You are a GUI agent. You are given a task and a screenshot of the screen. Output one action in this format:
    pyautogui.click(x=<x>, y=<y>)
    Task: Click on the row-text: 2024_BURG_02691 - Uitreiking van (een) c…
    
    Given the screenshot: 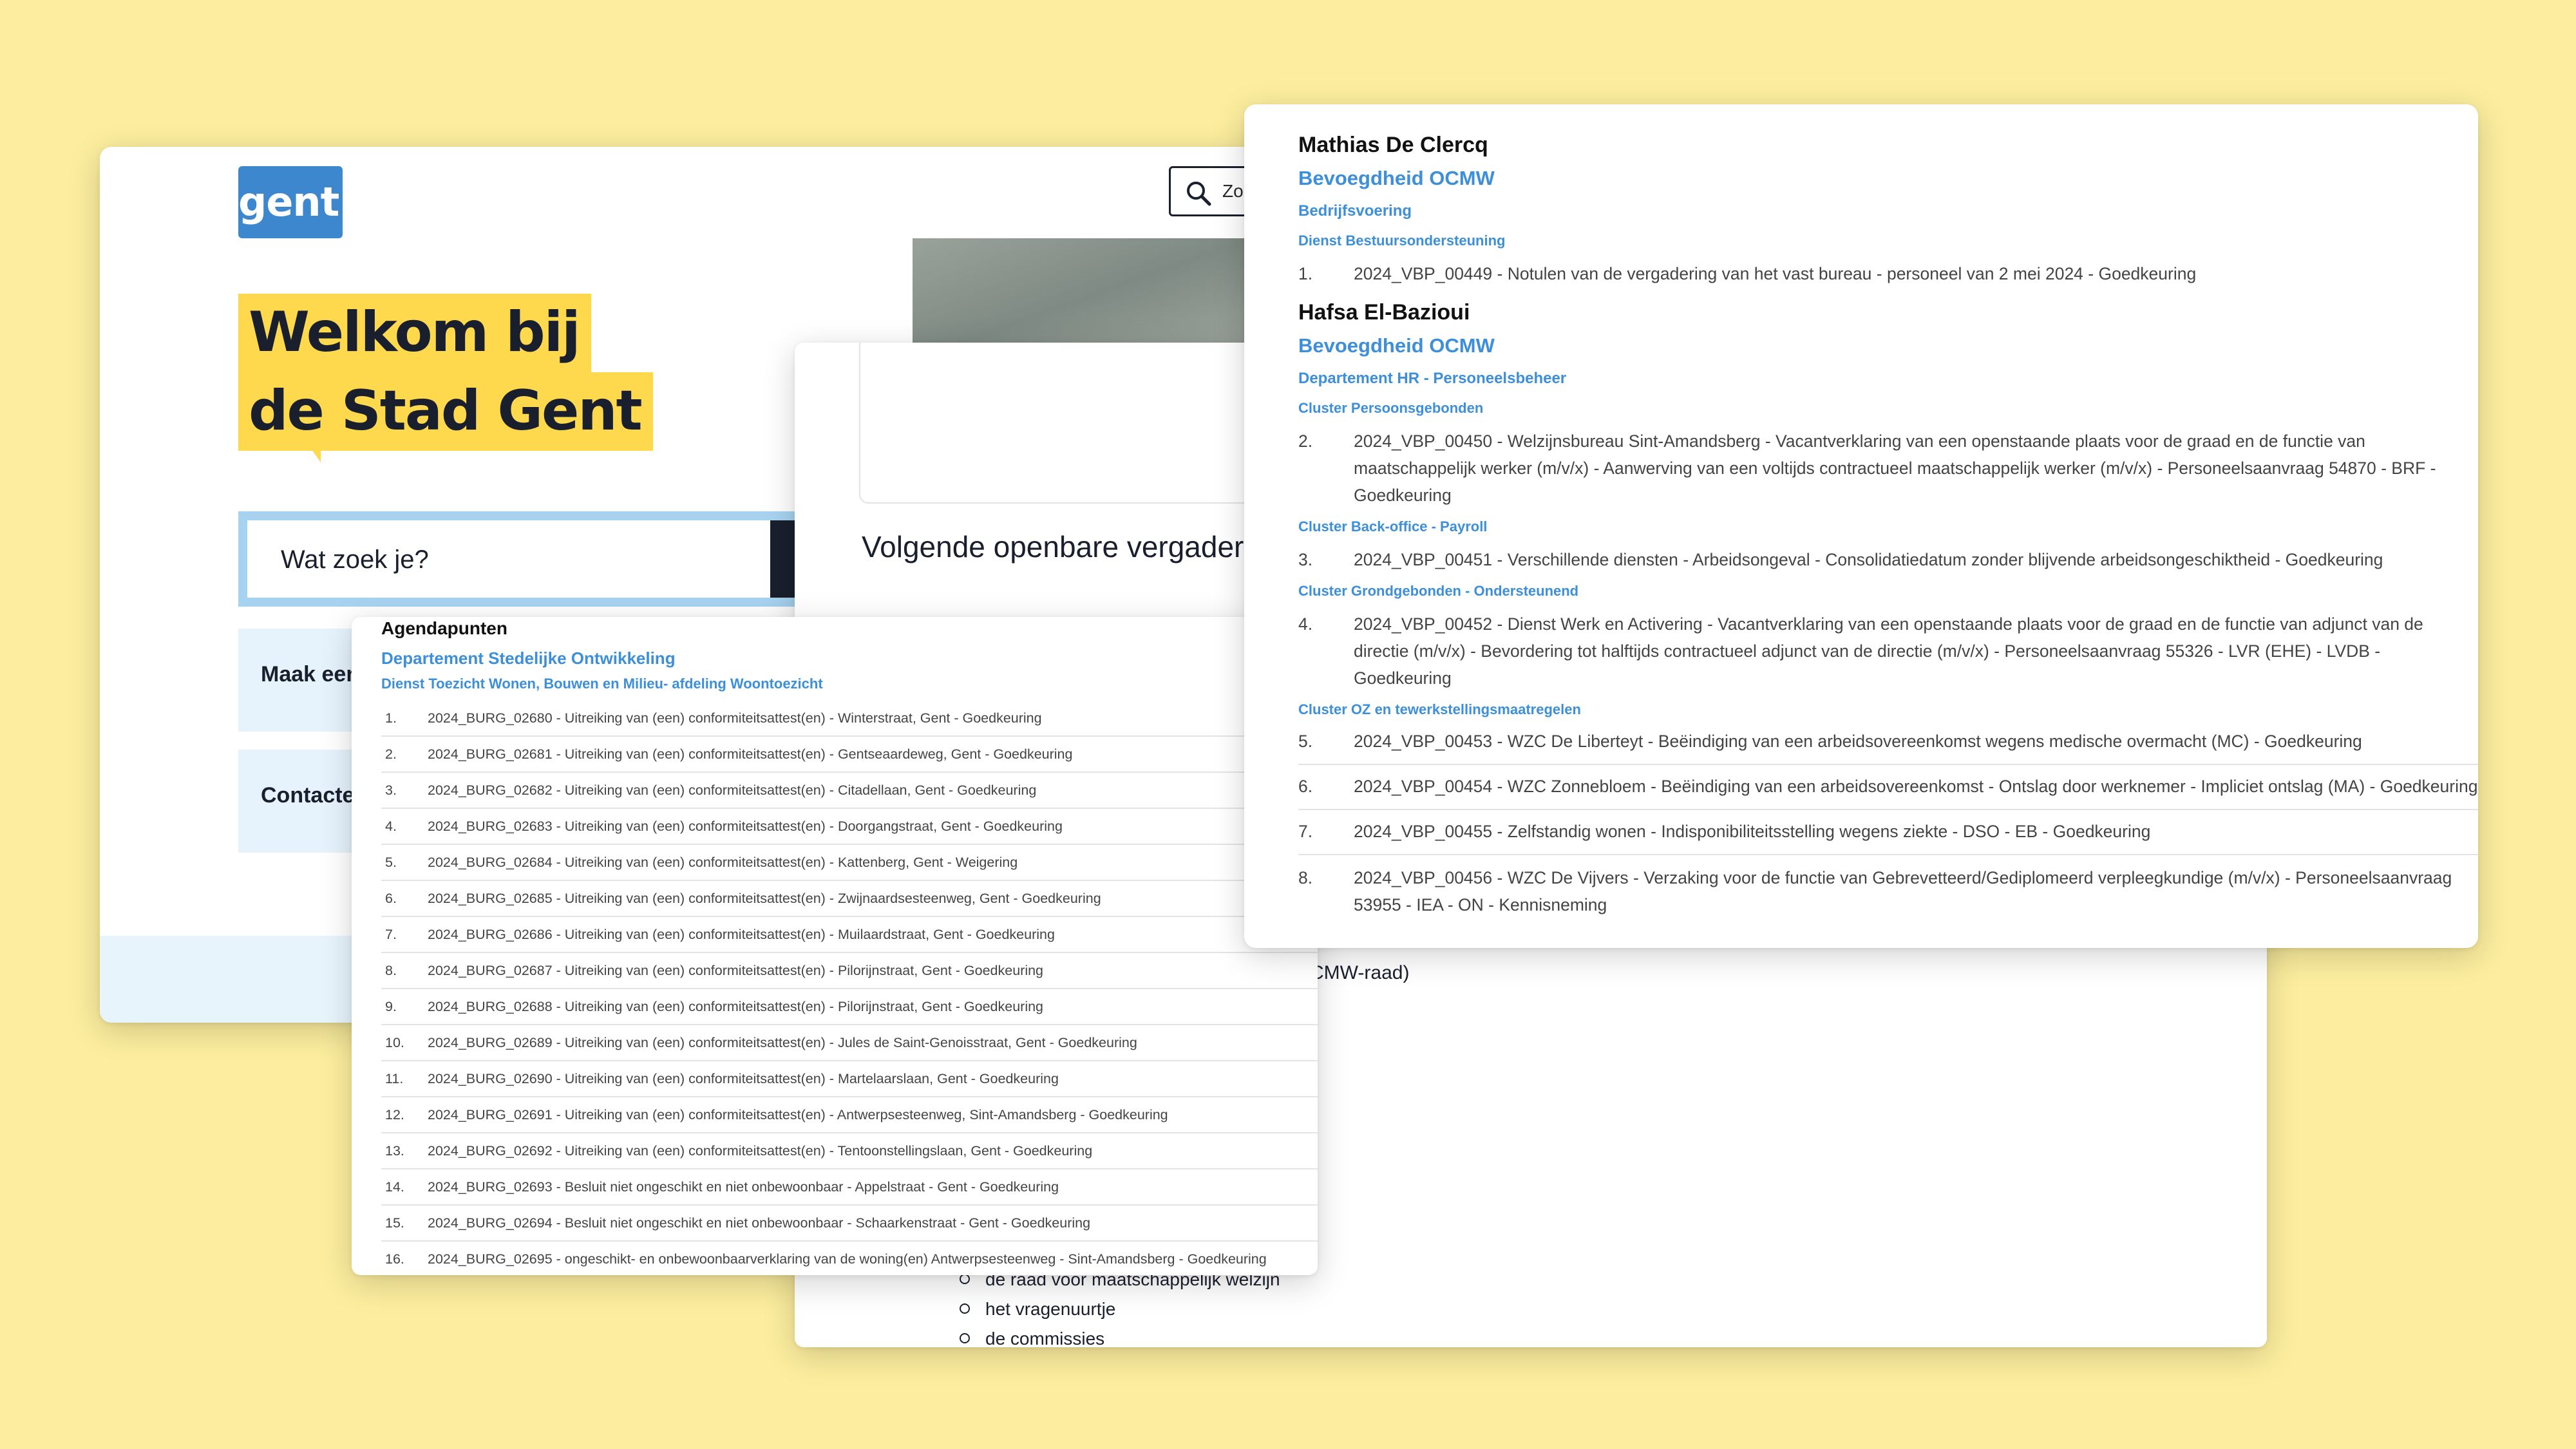 What is the action you would take?
    pyautogui.click(x=798, y=1114)
    